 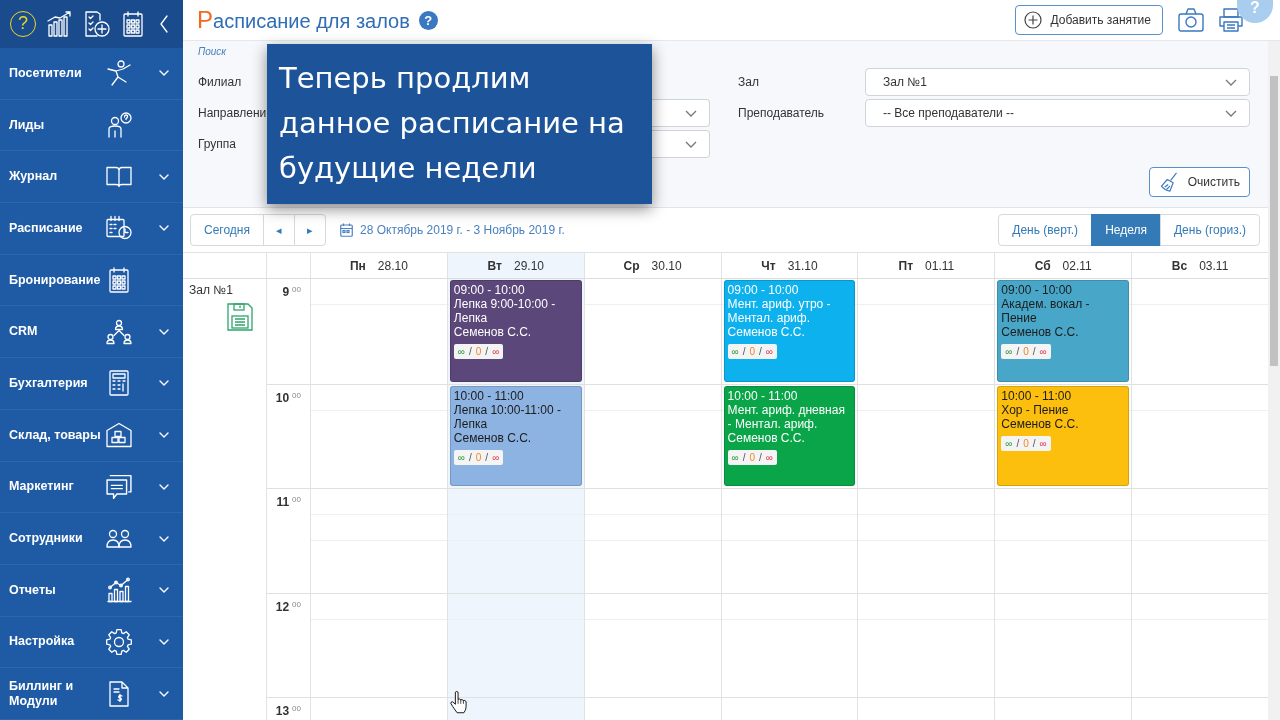 What do you see at coordinates (291, 292) in the screenshot?
I see `hour-label: 9$^{00}$` at bounding box center [291, 292].